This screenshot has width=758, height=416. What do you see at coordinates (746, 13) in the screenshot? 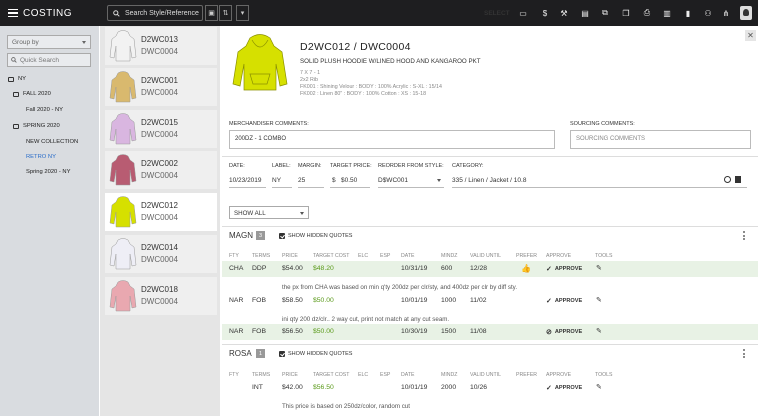
I see `user-avatar-icon` at bounding box center [746, 13].